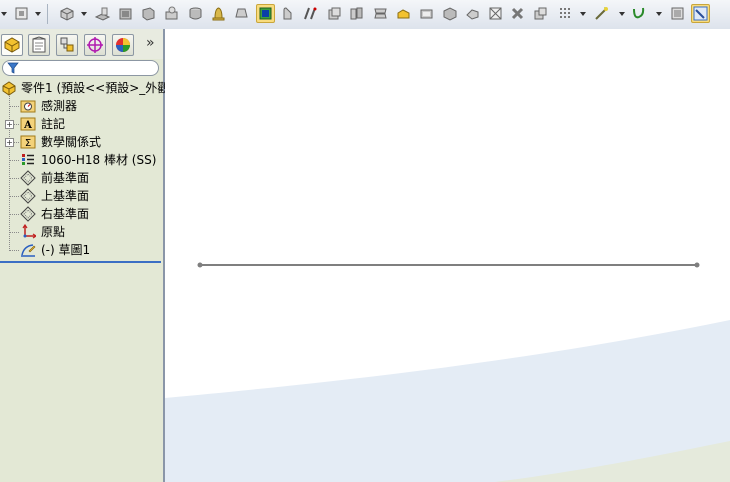 This screenshot has height=482, width=730. Describe the element at coordinates (601, 13) in the screenshot. I see `reference-icon` at that location.